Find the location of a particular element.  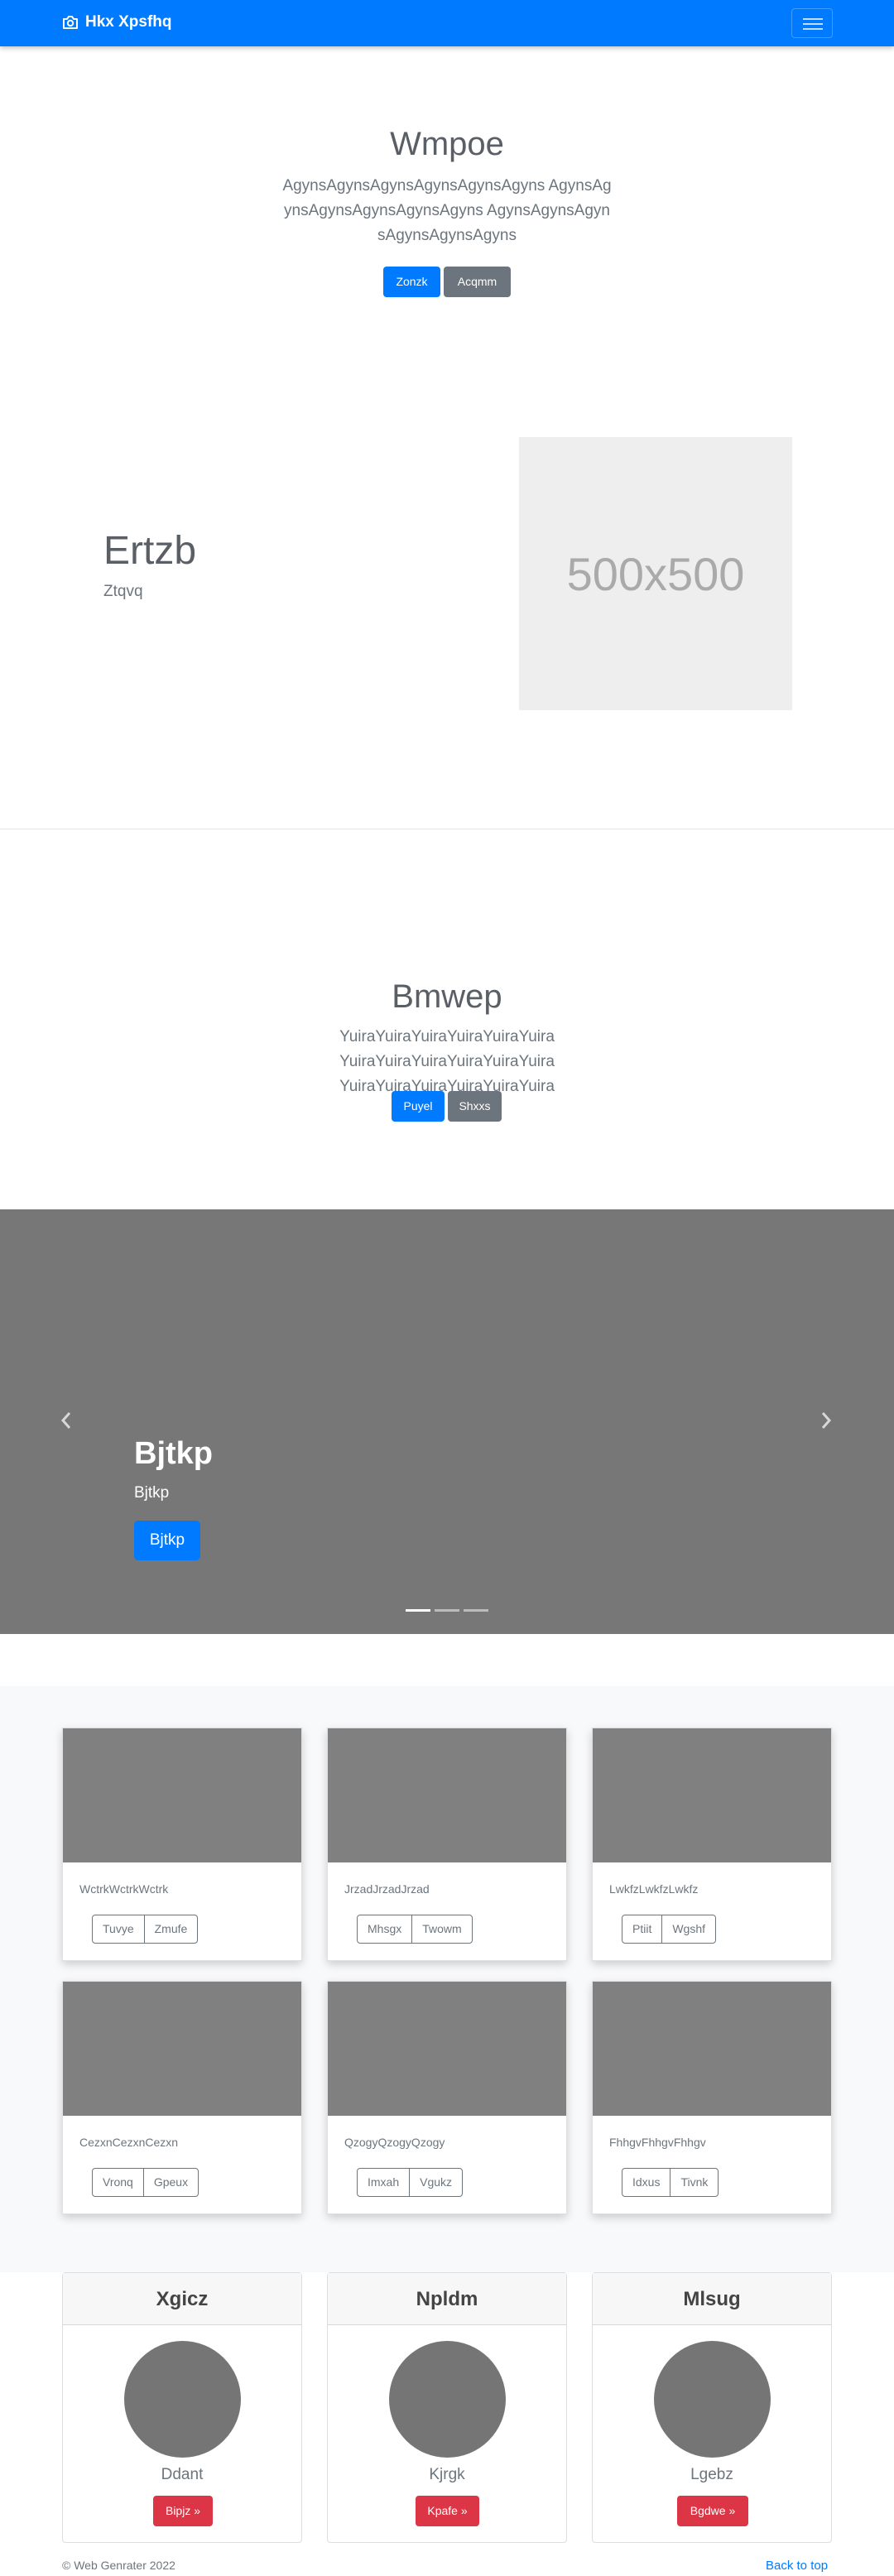

card-button: Twowm is located at coordinates (442, 1929).